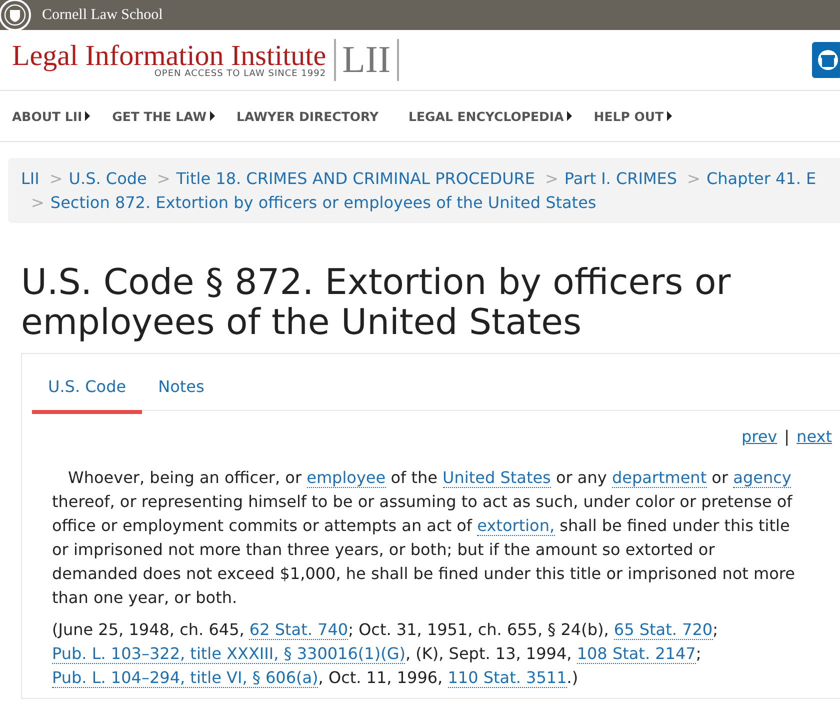 The width and height of the screenshot is (840, 712). What do you see at coordinates (636, 654) in the screenshot?
I see `text-link: 108 Stat. 2147` at bounding box center [636, 654].